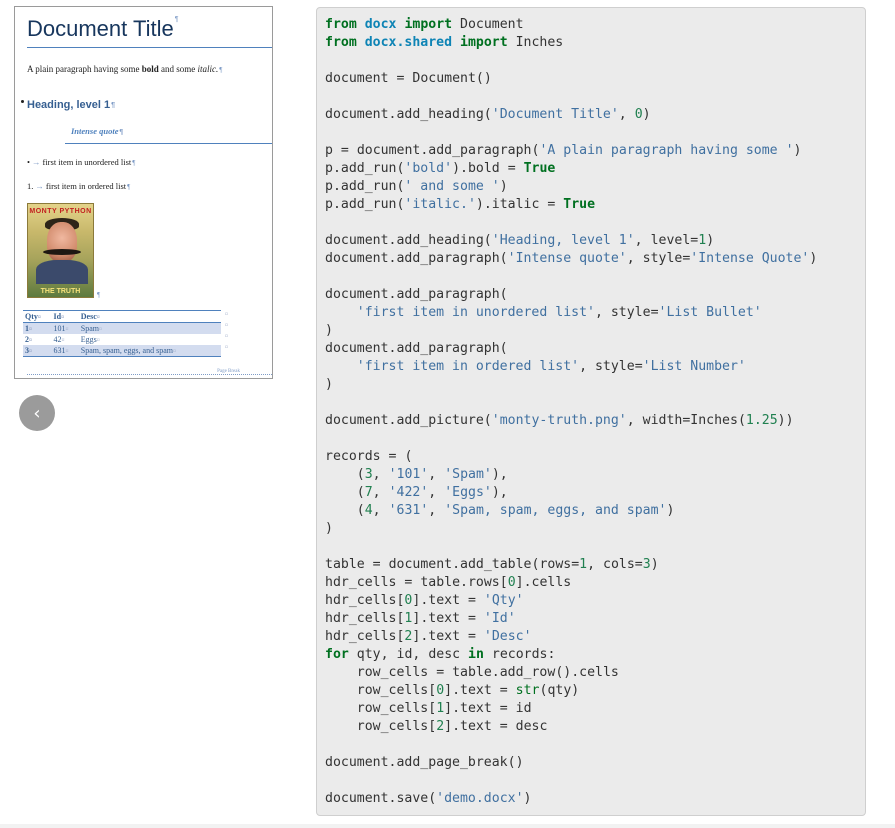 This screenshot has width=895, height=828. Describe the element at coordinates (65, 316) in the screenshot. I see `table-header-cell: Id¤` at that location.